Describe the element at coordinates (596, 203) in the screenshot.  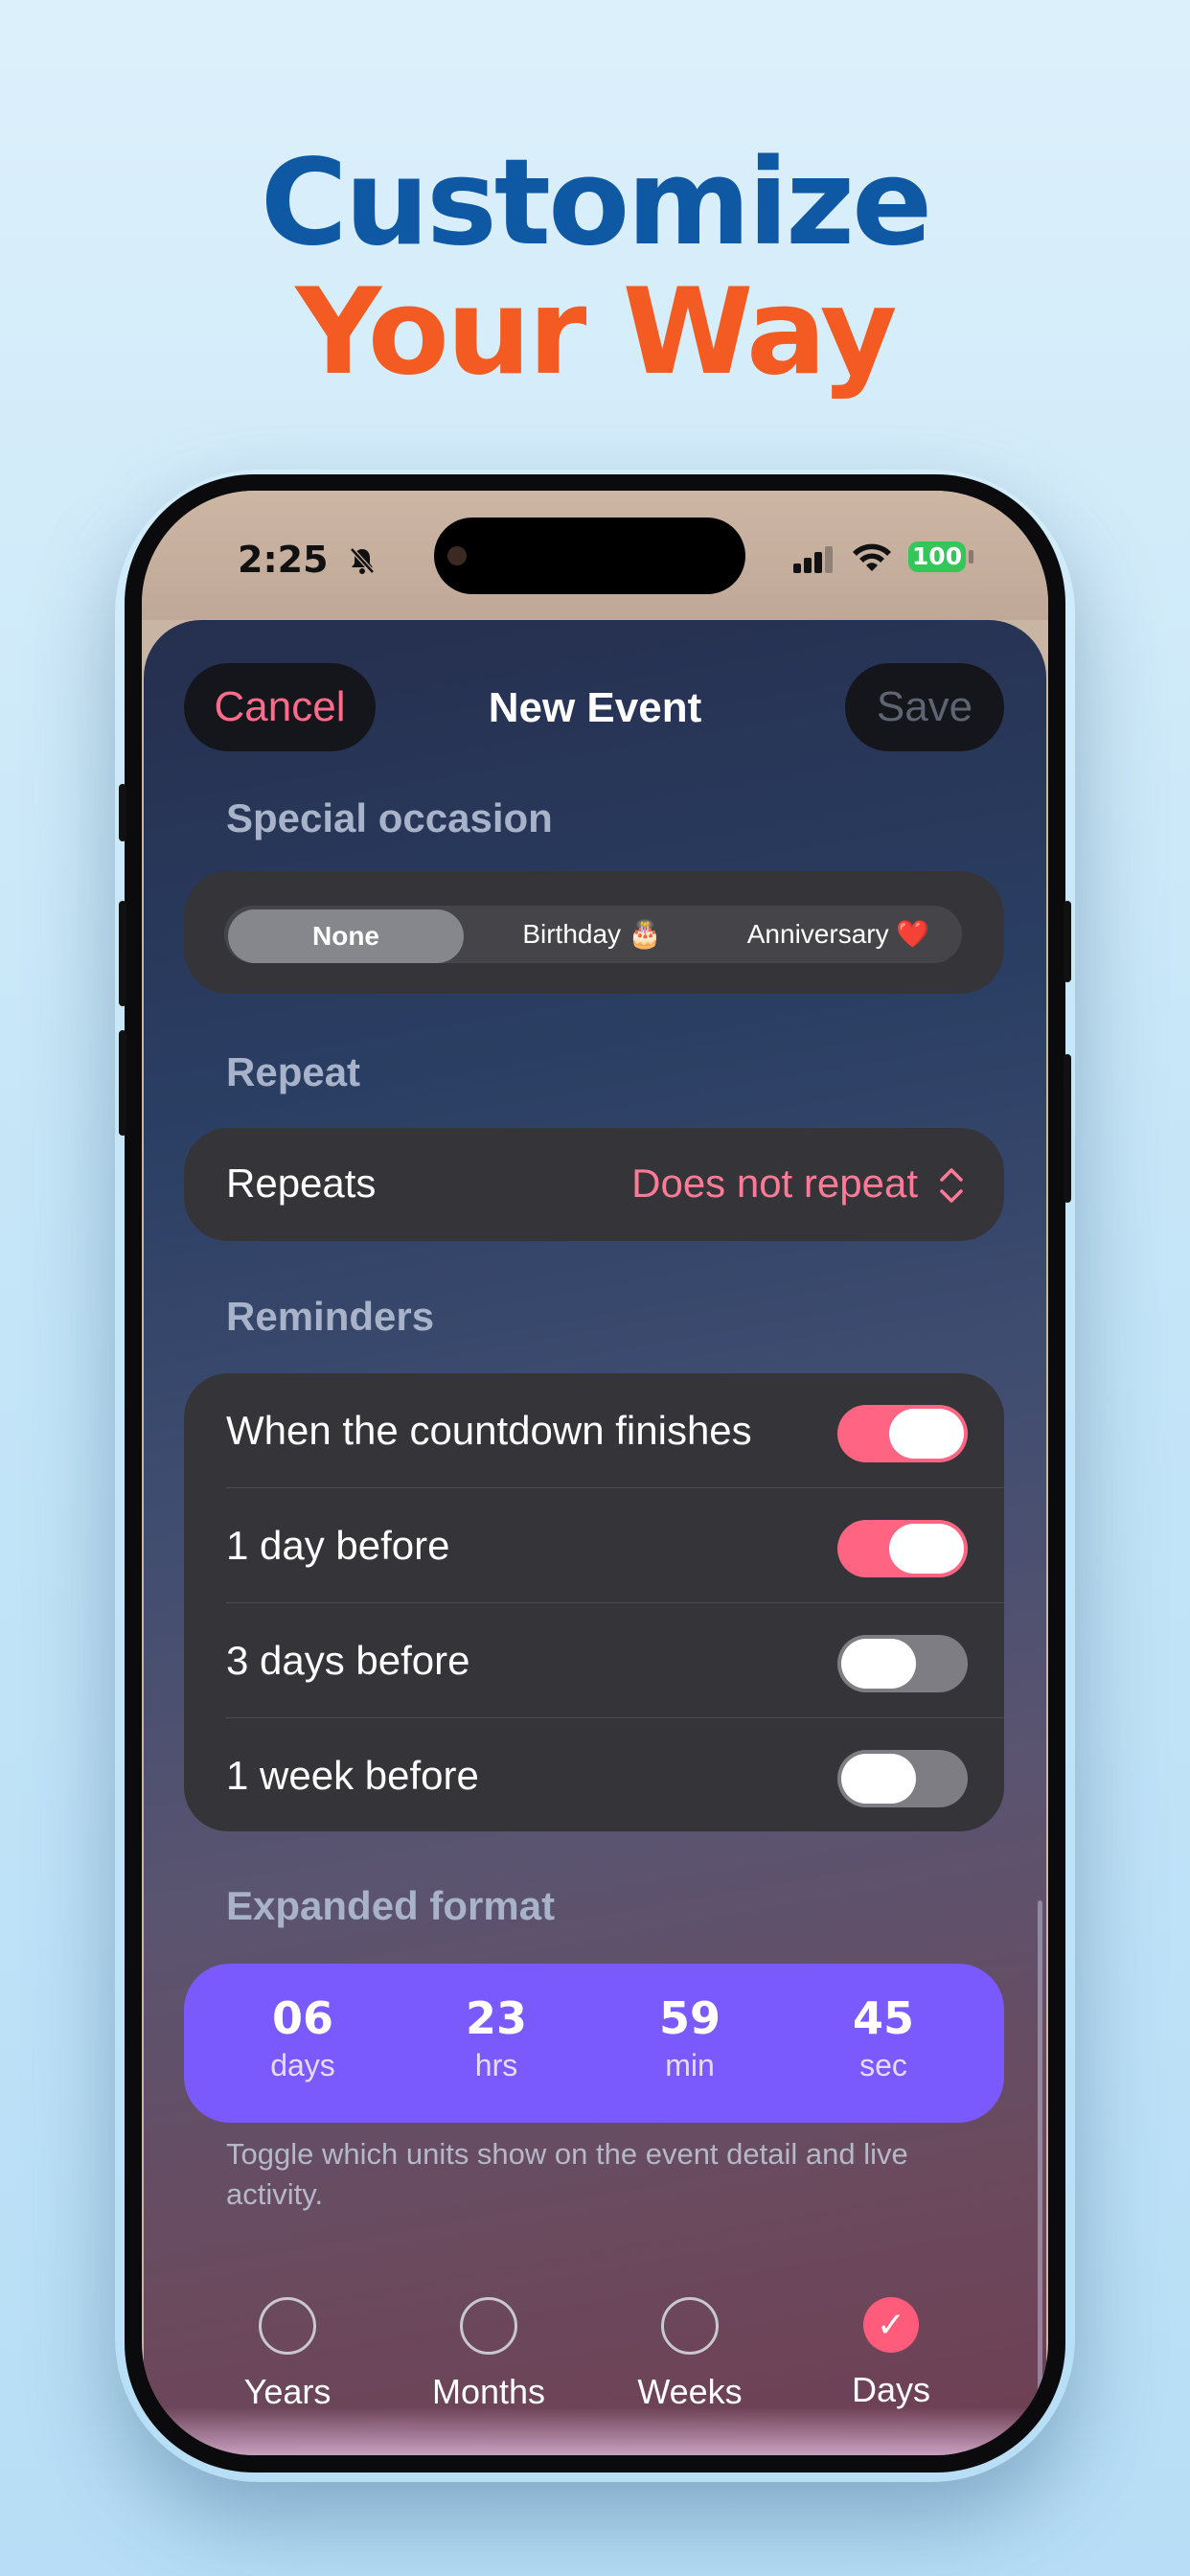
I see `headline-customize: Customize` at that location.